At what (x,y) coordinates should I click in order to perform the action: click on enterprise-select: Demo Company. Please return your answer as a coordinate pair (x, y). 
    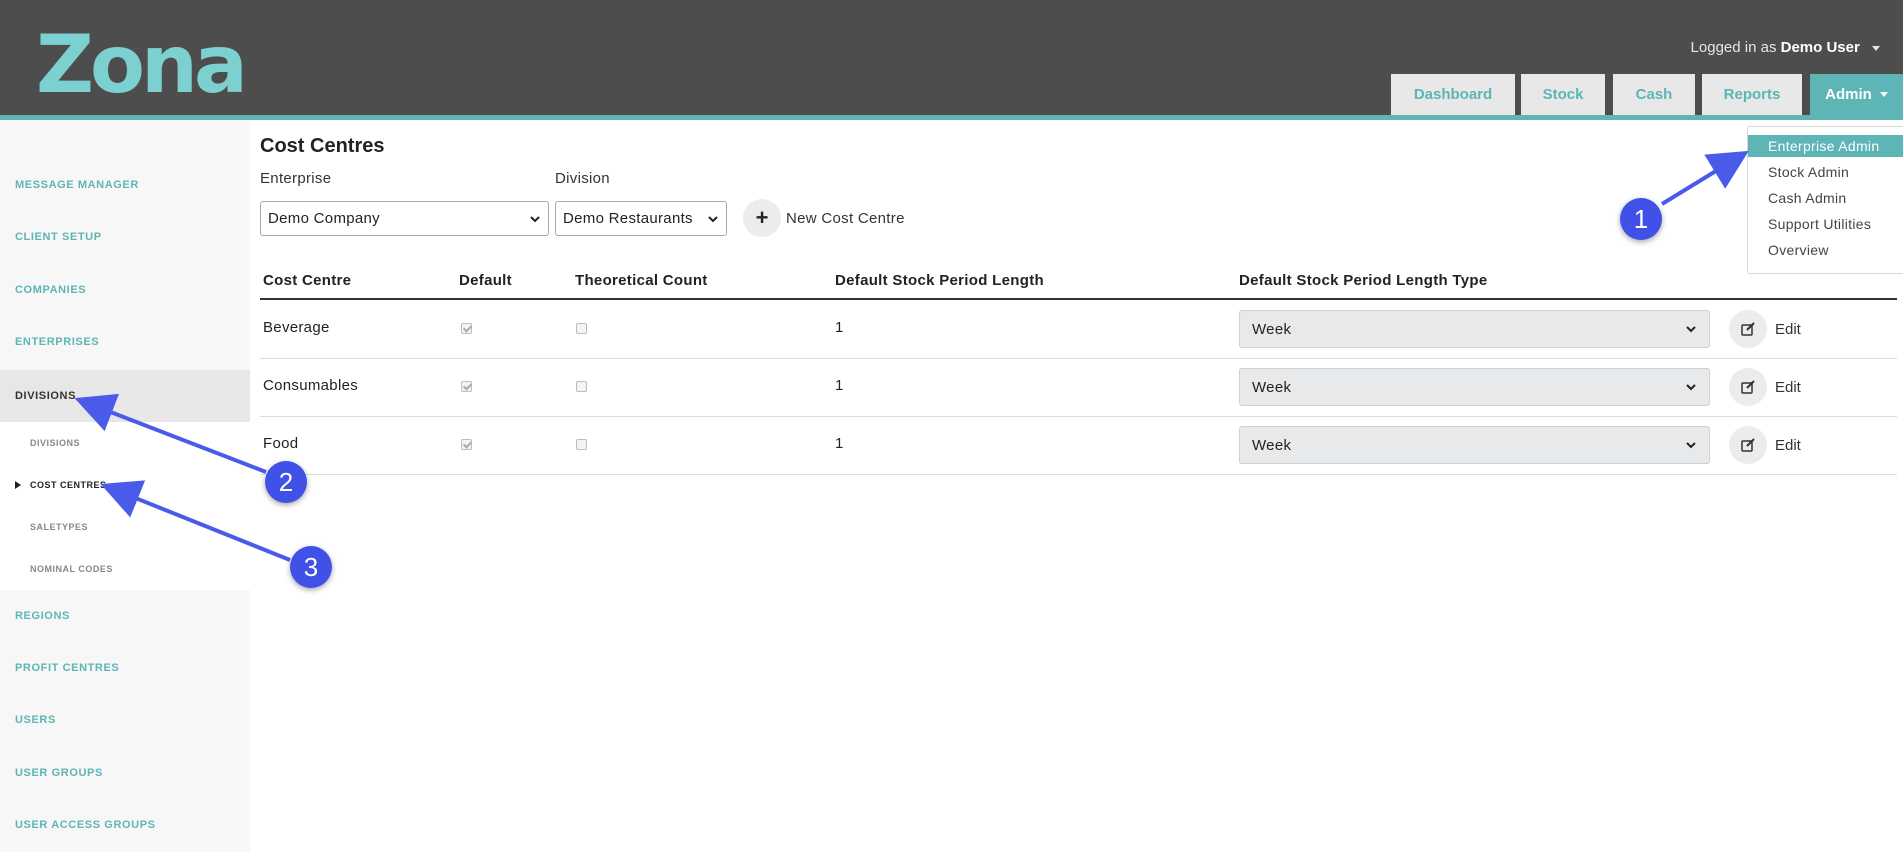
    Looking at the image, I should click on (404, 218).